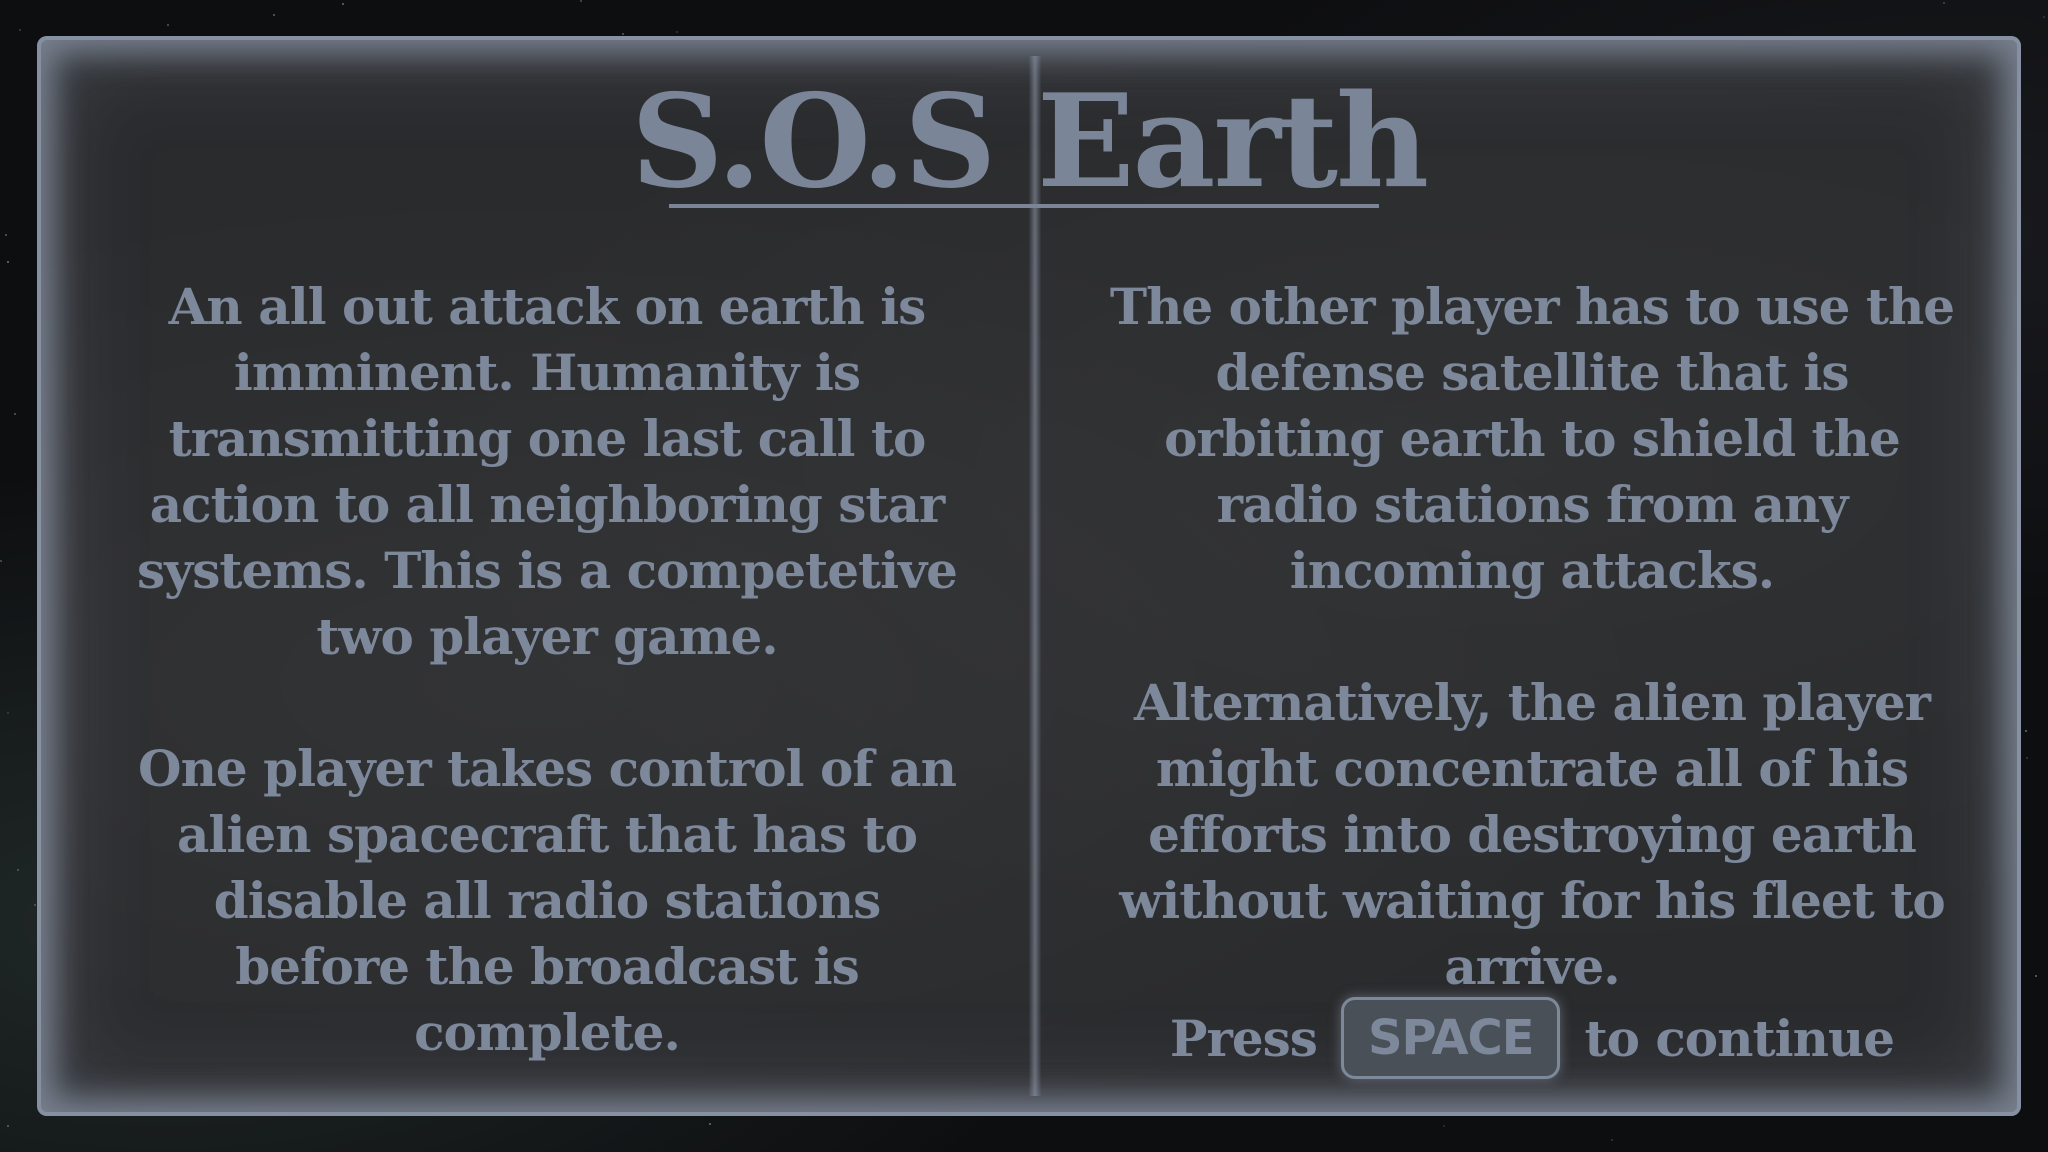 This screenshot has width=2048, height=1152. Describe the element at coordinates (1029, 142) in the screenshot. I see `game-title: S.O.S Earth` at that location.